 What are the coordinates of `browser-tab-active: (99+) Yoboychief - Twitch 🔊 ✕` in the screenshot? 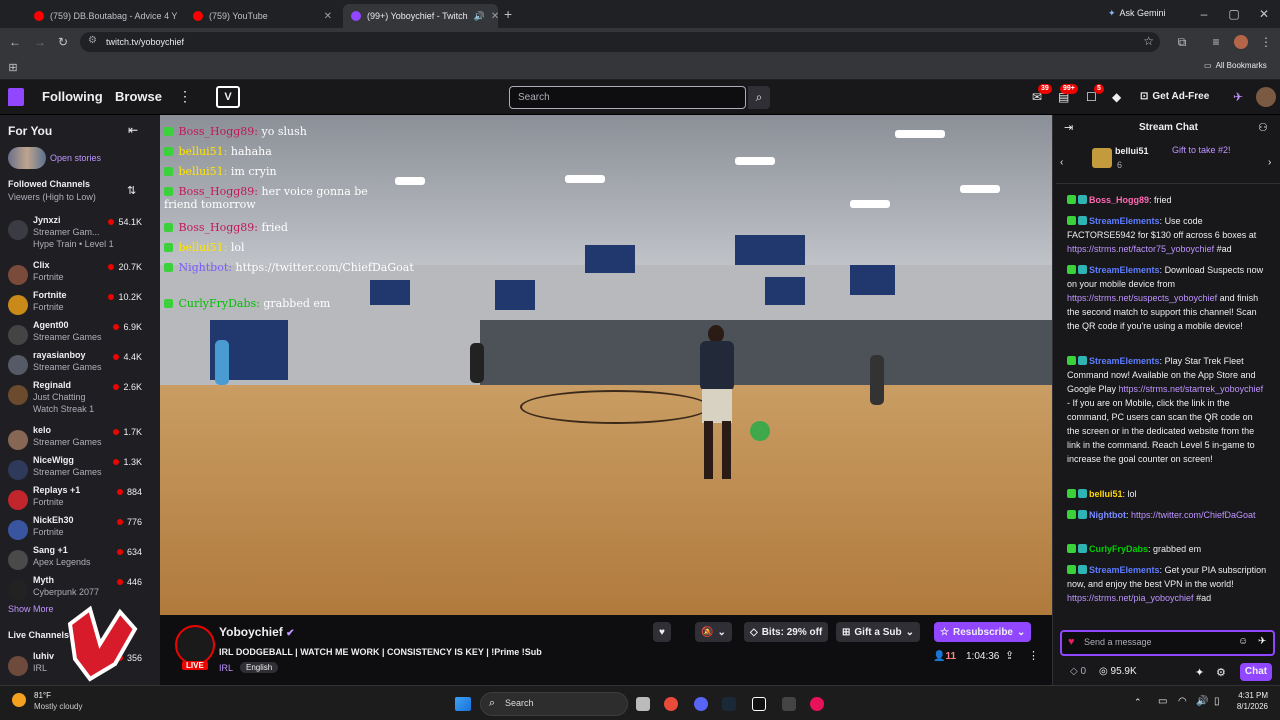 It's located at (420, 16).